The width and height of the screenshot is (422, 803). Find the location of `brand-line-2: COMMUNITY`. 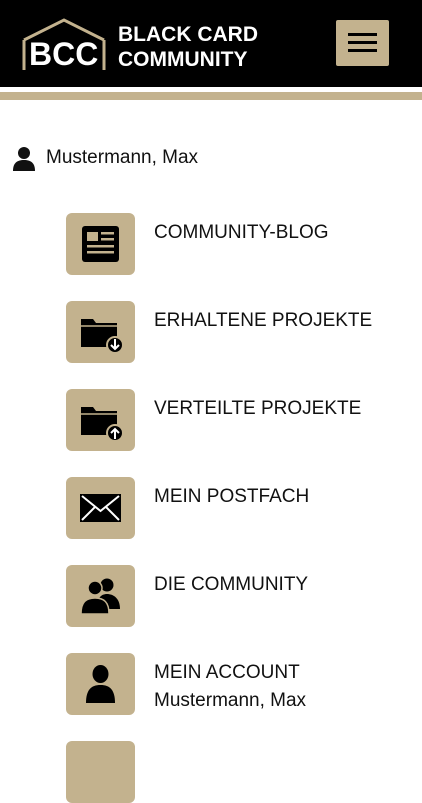

brand-line-2: COMMUNITY is located at coordinates (183, 59).